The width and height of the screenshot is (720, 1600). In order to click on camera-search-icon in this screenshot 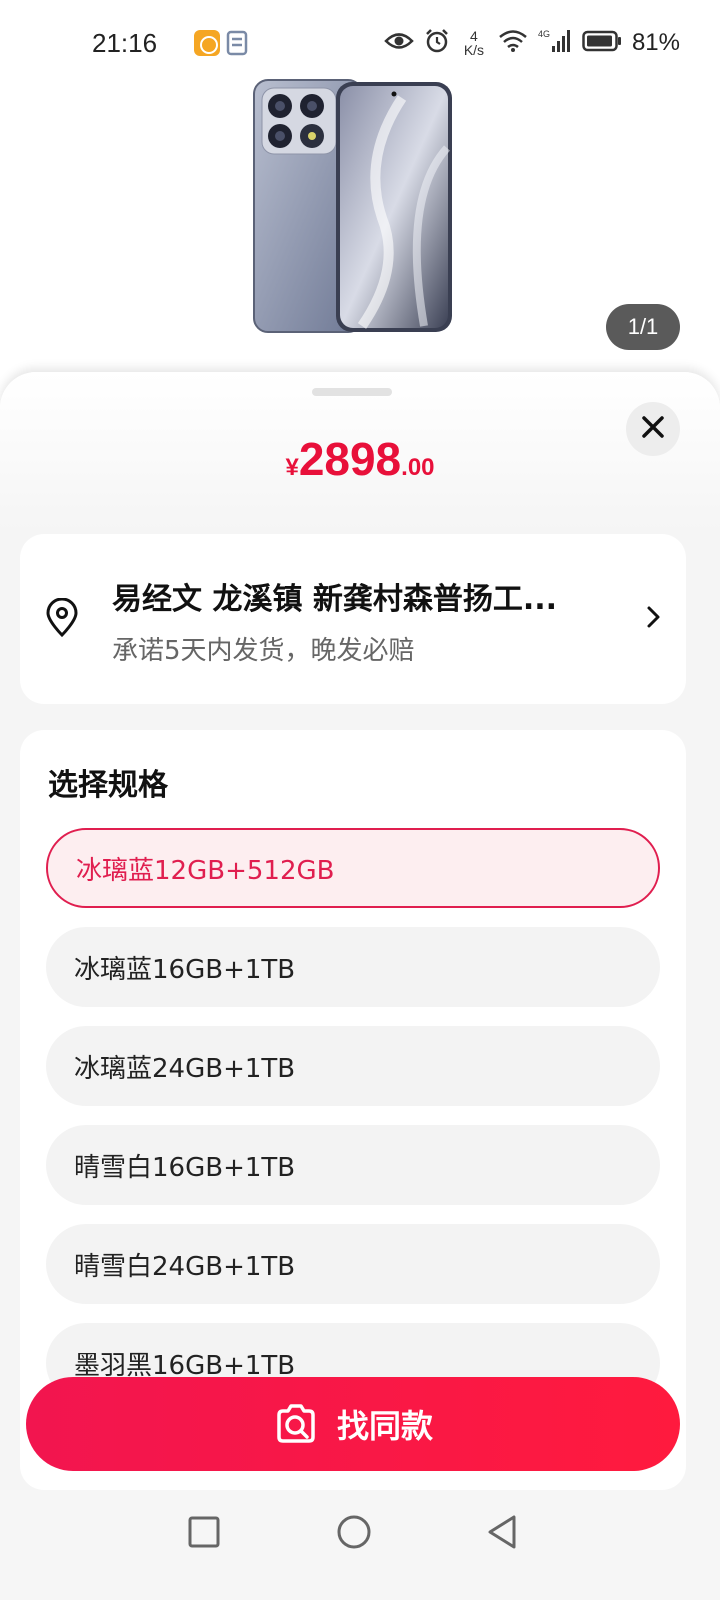, I will do `click(296, 1424)`.